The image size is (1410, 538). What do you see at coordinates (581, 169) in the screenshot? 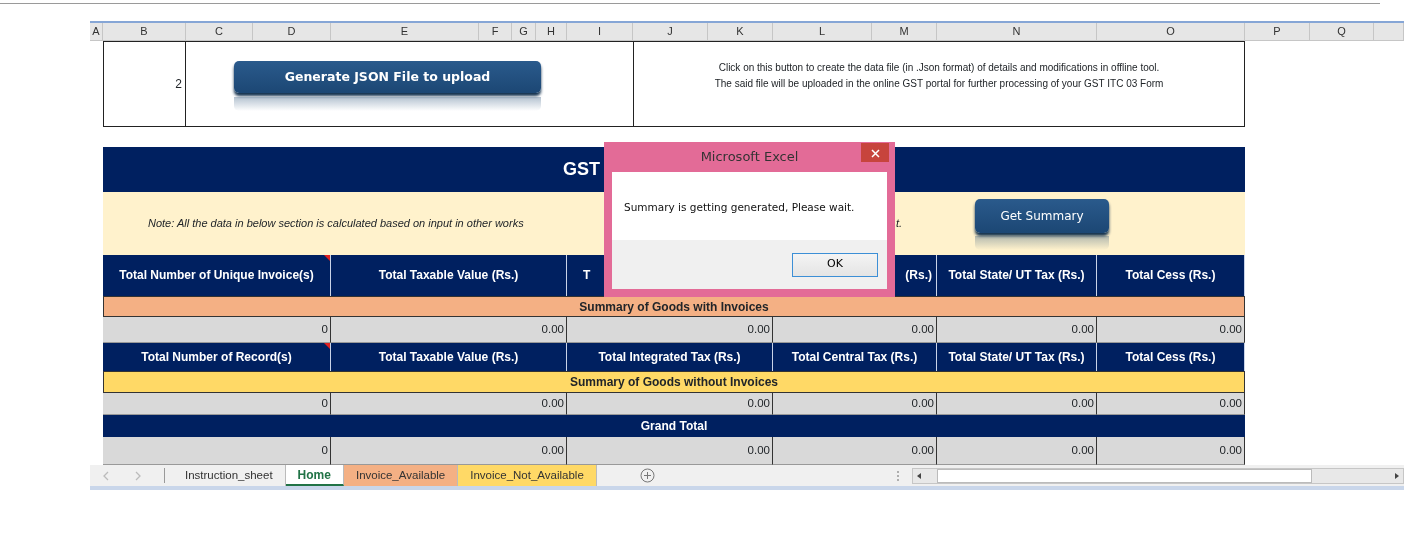
I see `summary-title: GST` at bounding box center [581, 169].